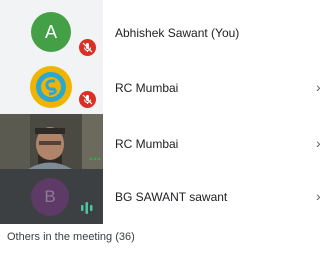 The height and width of the screenshot is (256, 323). I want to click on participant-tile, so click(51, 85).